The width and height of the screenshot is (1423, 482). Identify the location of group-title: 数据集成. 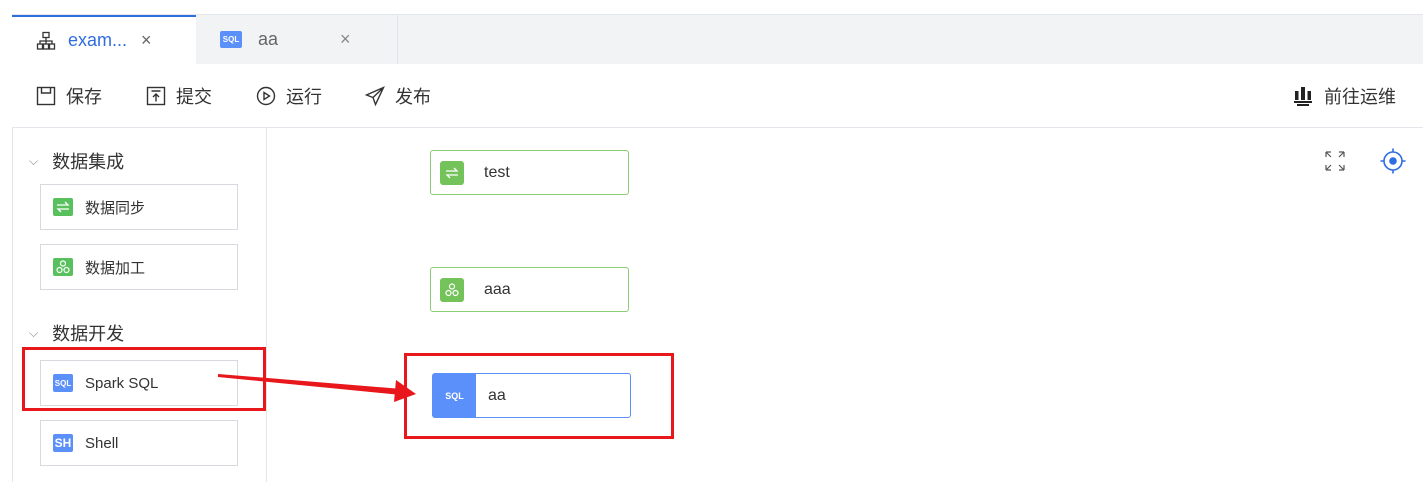
(88, 162).